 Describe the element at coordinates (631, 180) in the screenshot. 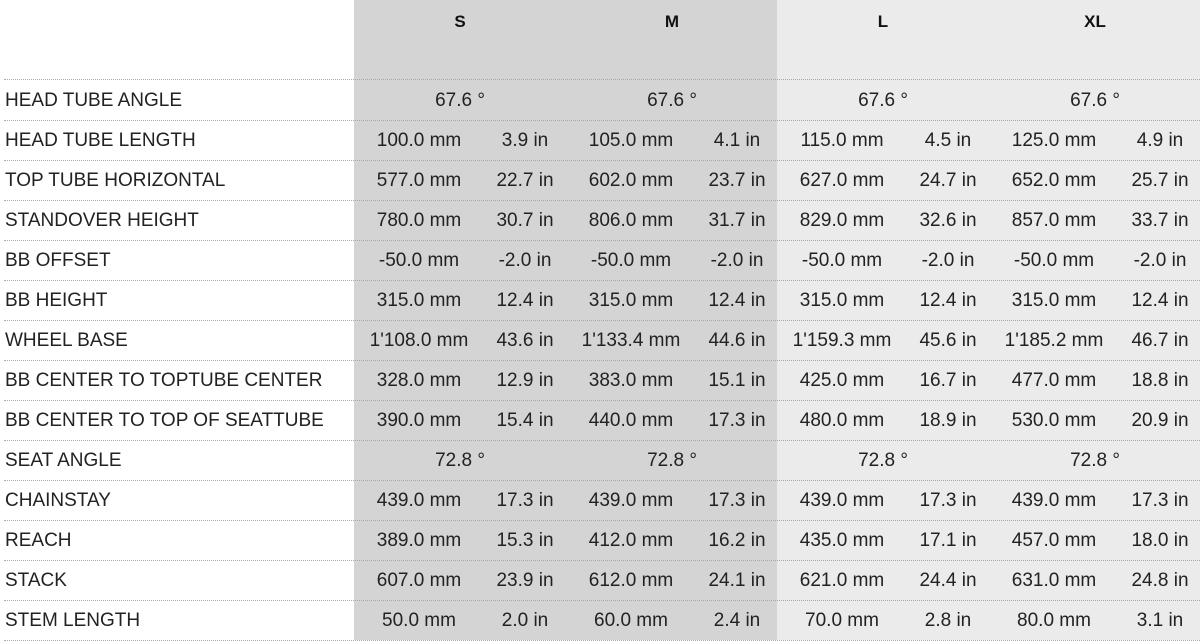

I see `mm-value-m: 602.0 mm` at that location.